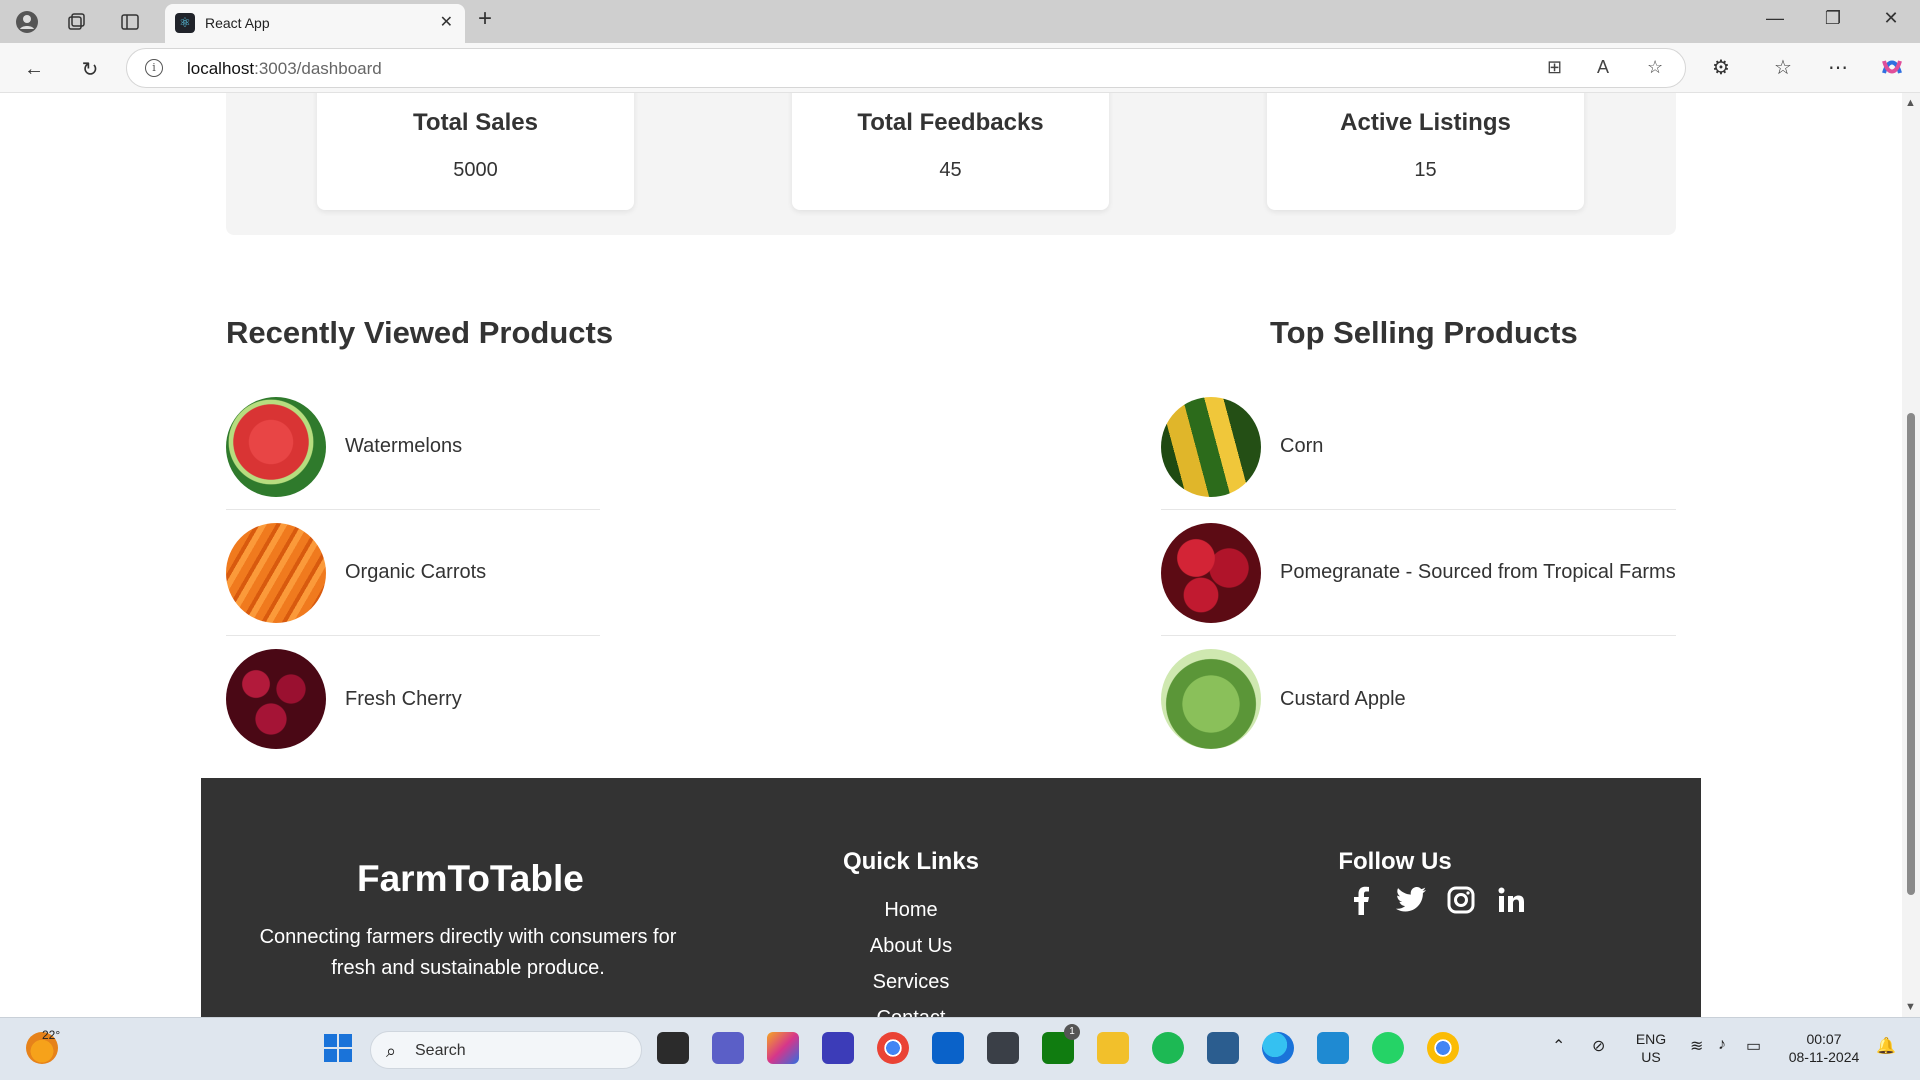 The image size is (1920, 1080). I want to click on recently-viewed-list: Watermelons Organic Carrots Fresh Cherry, so click(413, 573).